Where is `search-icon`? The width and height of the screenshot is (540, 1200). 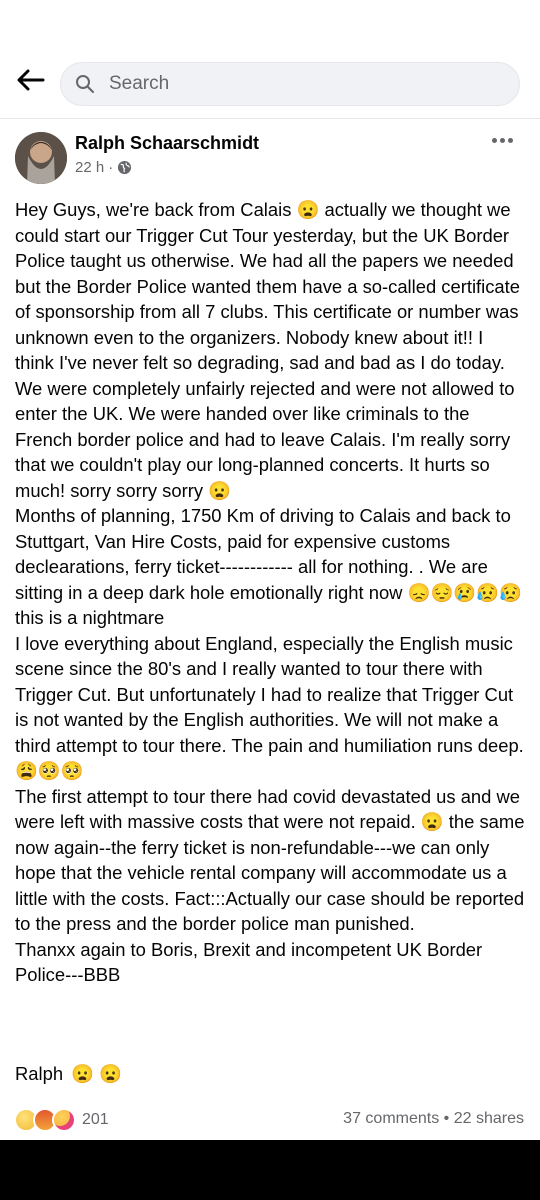 search-icon is located at coordinates (86, 84).